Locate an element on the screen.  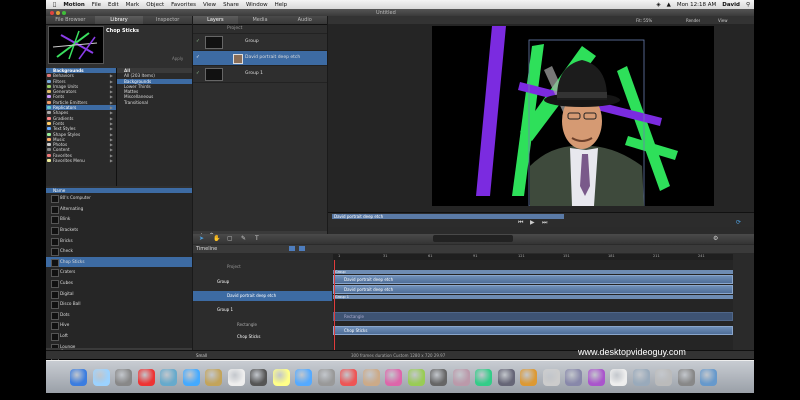
library-item: Check is located at coordinates (119, 251).